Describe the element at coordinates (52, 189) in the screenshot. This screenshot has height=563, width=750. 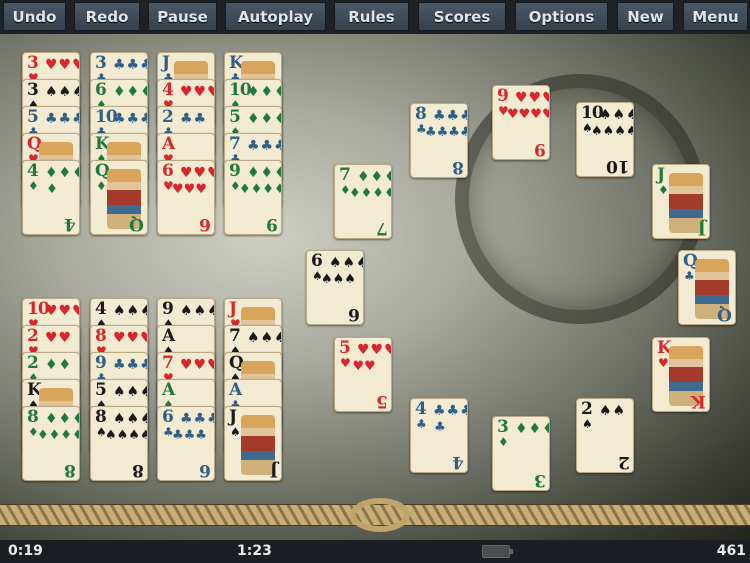
I see `diamonds-pips-icon: ♦` at that location.